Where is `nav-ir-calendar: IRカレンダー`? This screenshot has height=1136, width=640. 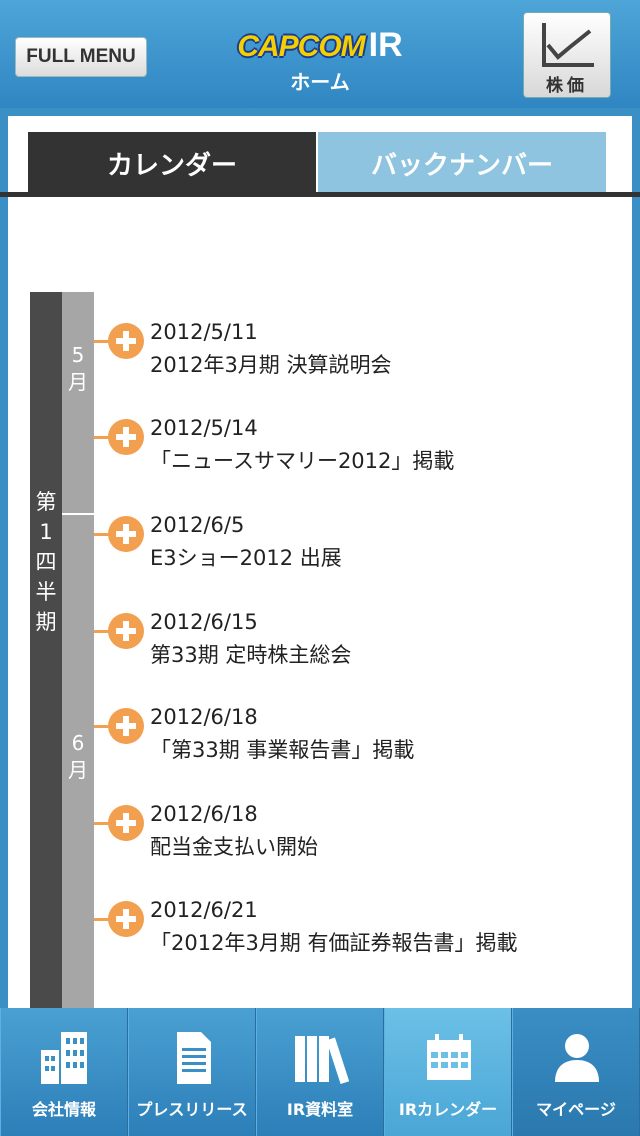
nav-ir-calendar: IRカレンダー is located at coordinates (448, 1072).